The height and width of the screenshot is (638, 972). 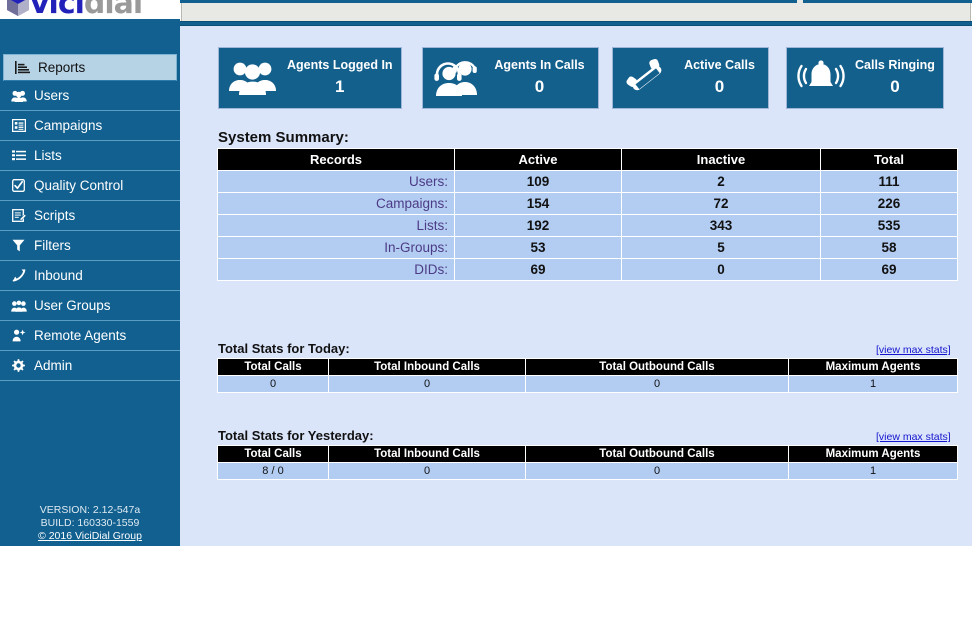 What do you see at coordinates (336, 225) in the screenshot?
I see `cell-label: Lists:` at bounding box center [336, 225].